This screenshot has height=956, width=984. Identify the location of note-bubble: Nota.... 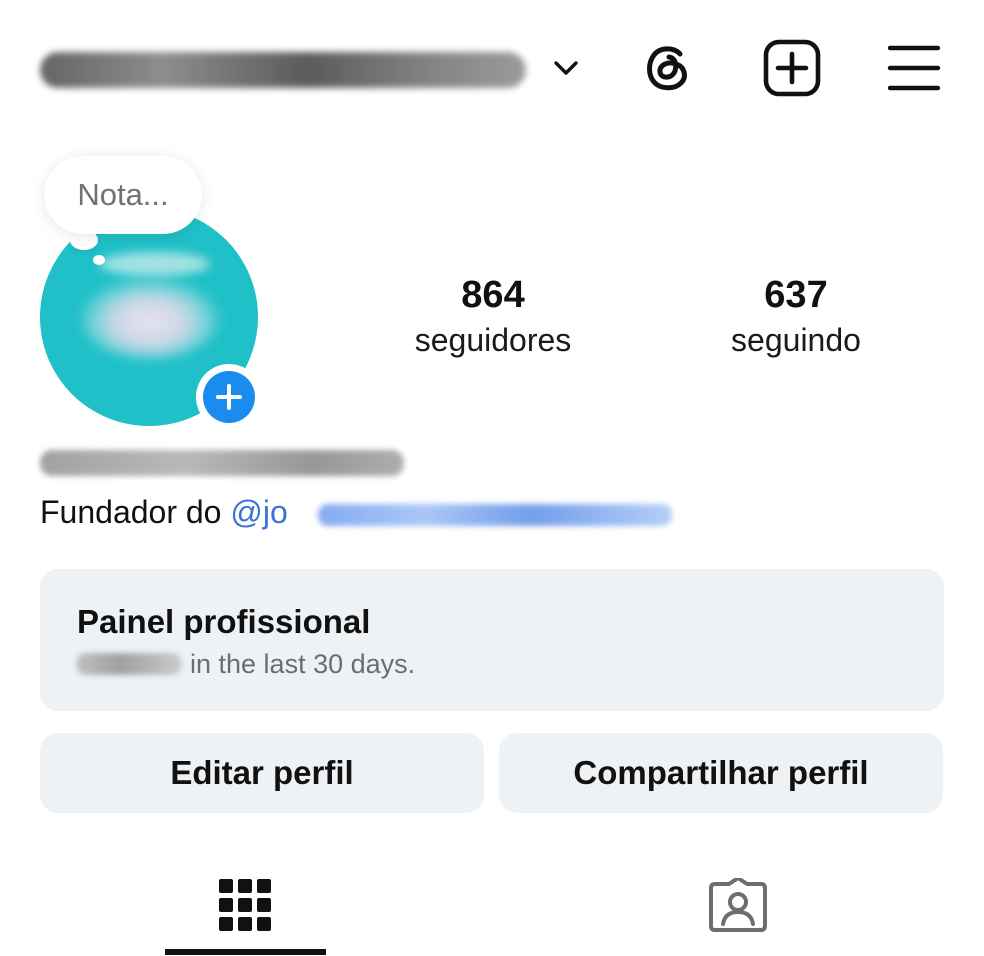
(123, 195).